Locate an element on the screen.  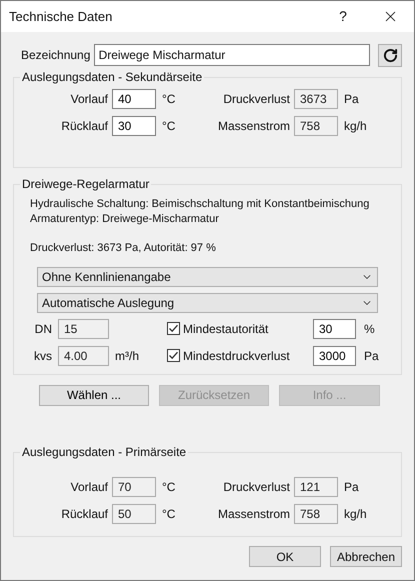
input-field: 40 is located at coordinates (134, 99).